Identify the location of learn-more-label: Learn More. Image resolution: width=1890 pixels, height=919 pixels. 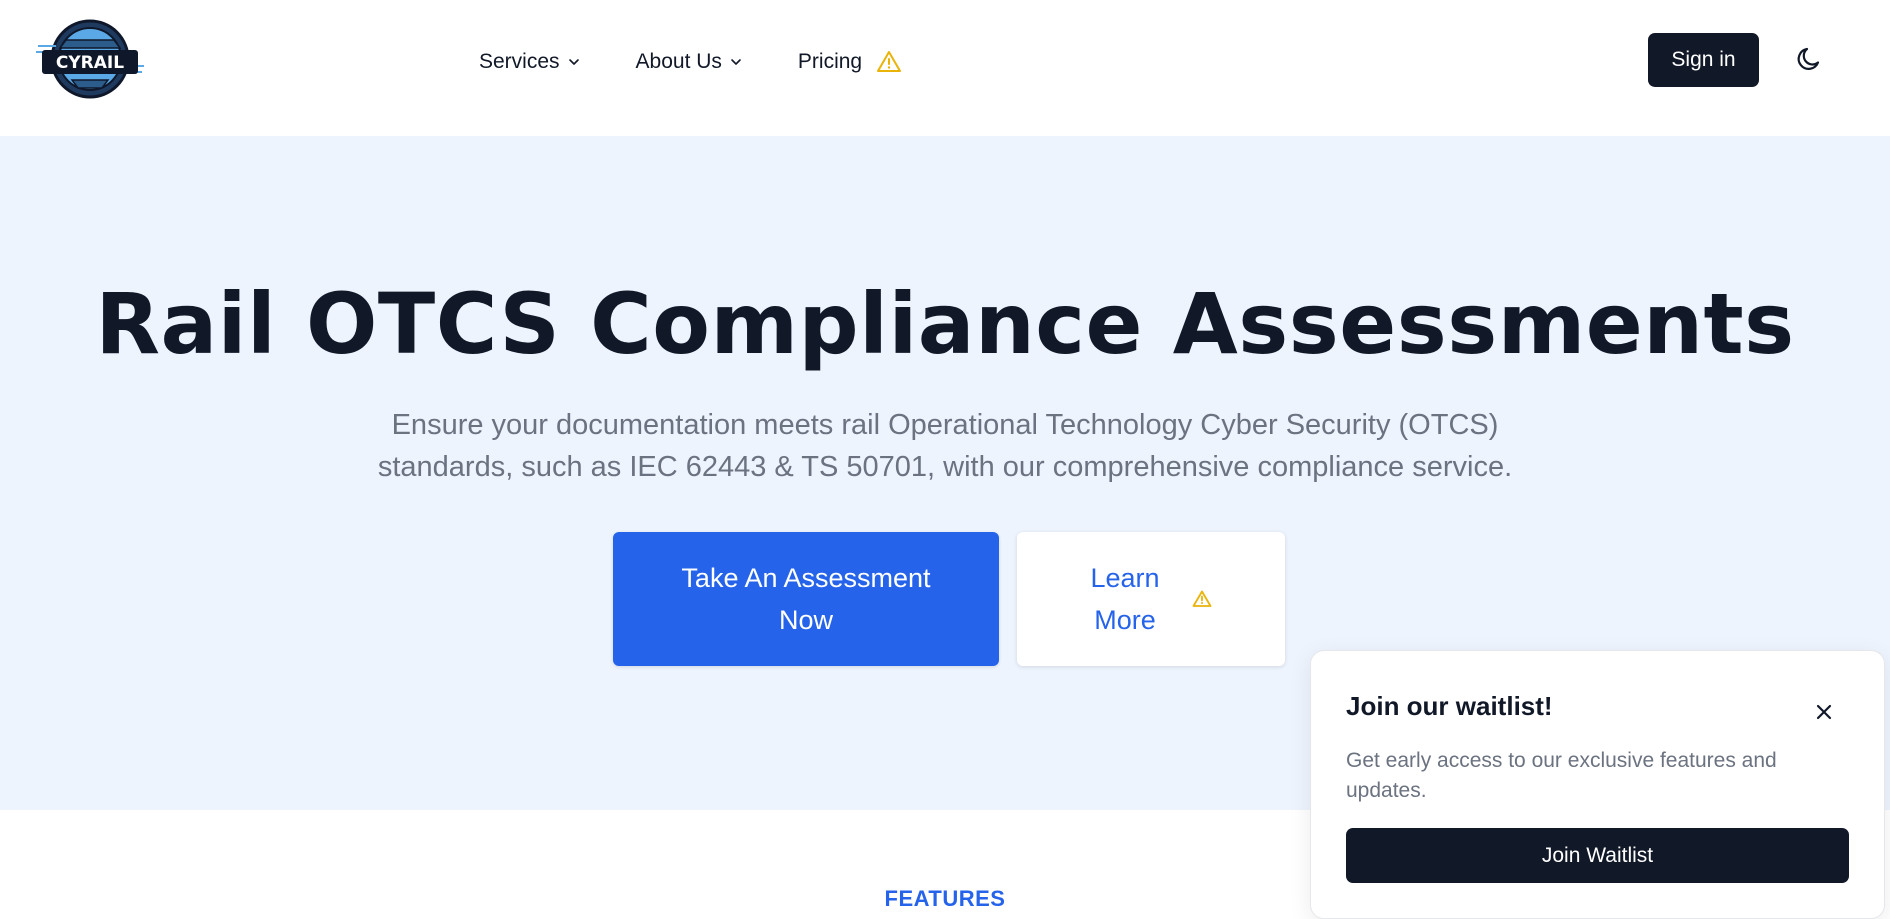
(1125, 599).